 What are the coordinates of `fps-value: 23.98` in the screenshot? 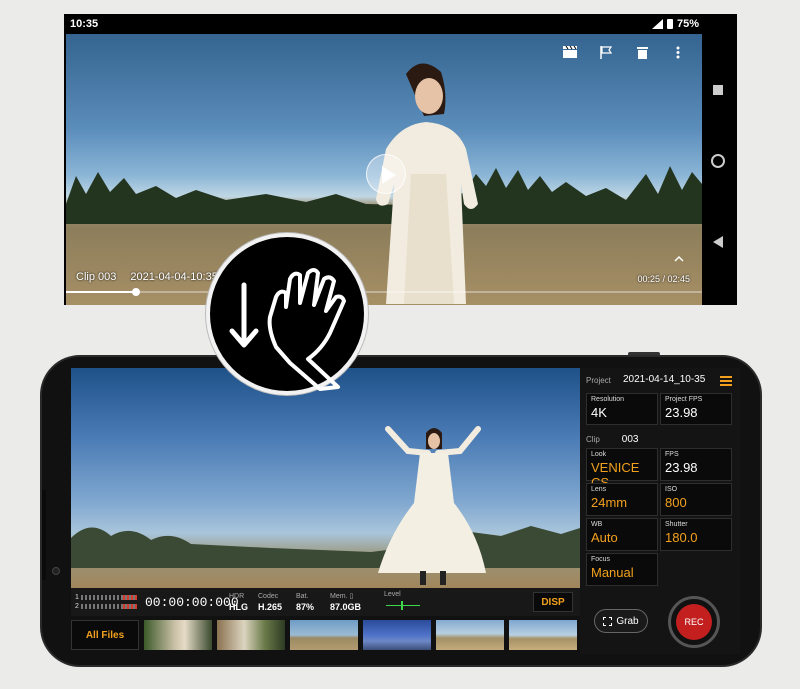 It's located at (681, 467).